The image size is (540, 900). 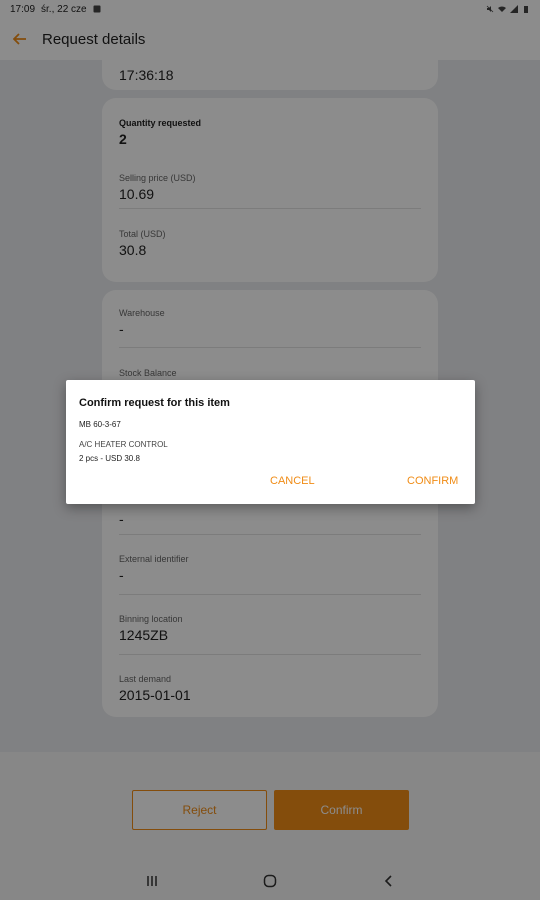 What do you see at coordinates (109, 458) in the screenshot?
I see `dialog-summary: 2 pcs - USD 30.8` at bounding box center [109, 458].